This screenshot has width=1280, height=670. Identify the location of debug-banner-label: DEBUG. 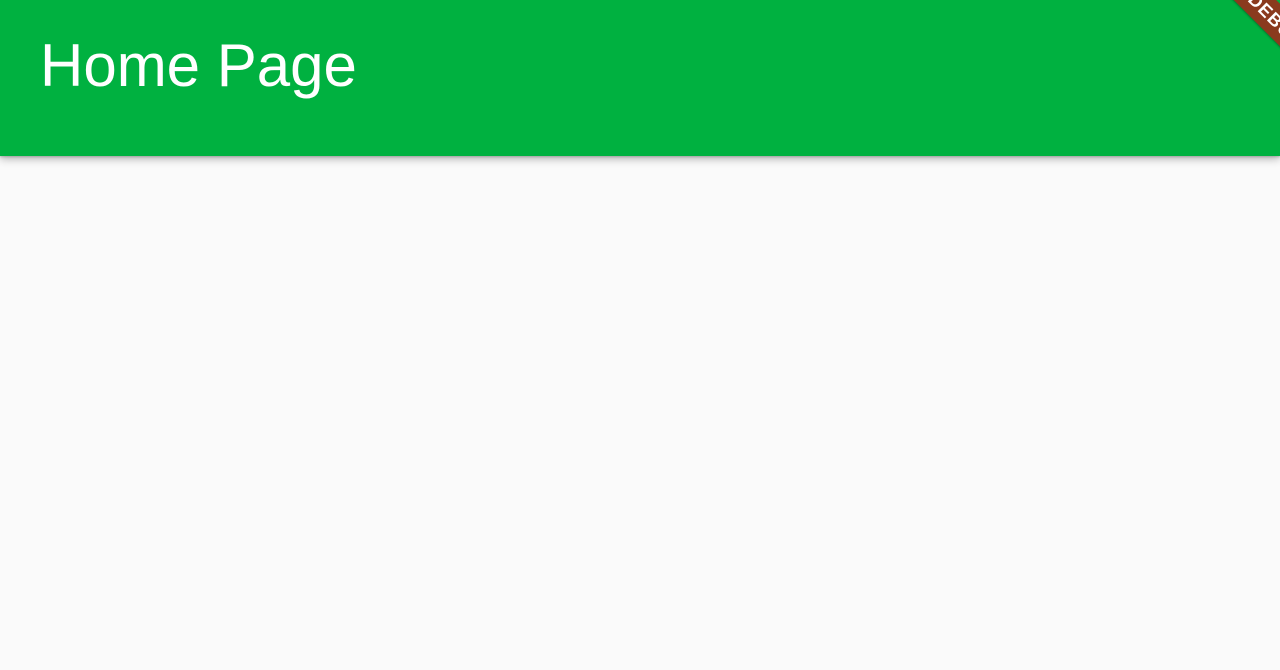
(1244, 40).